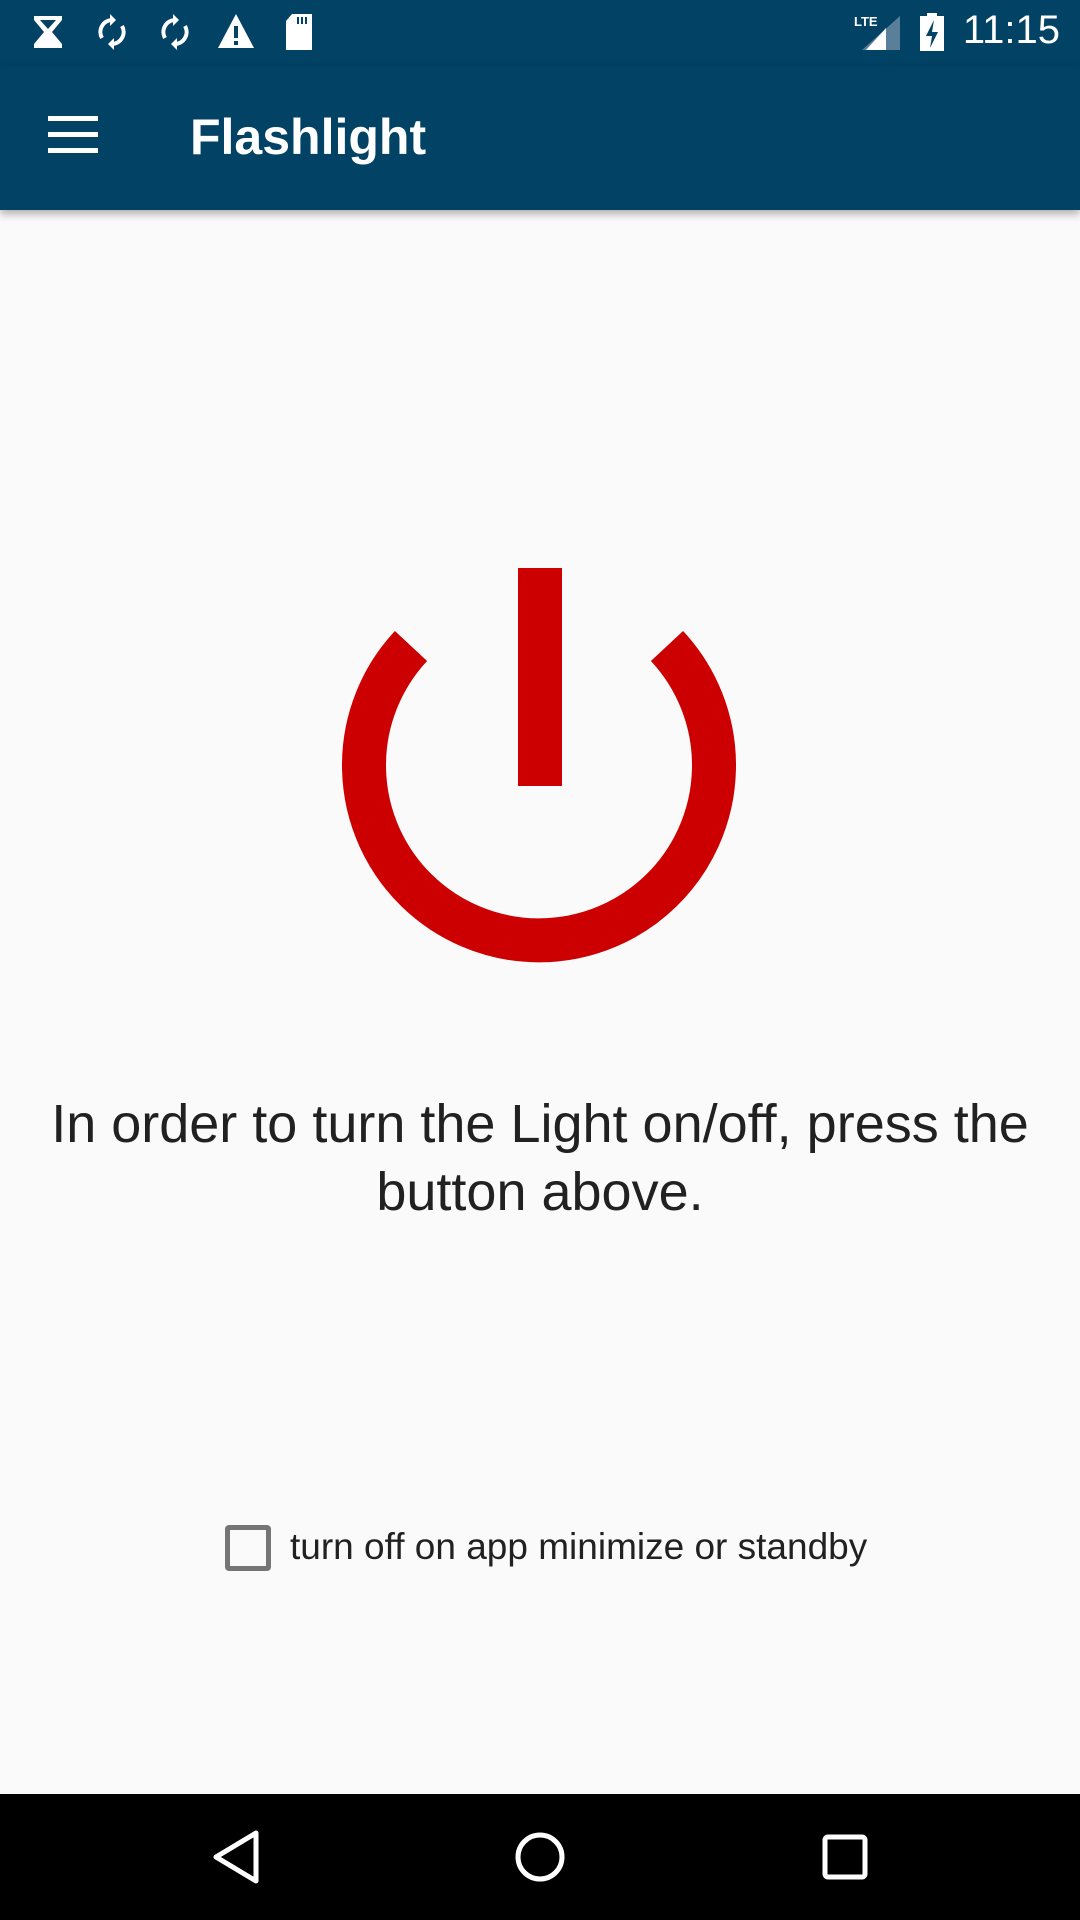 This screenshot has width=1080, height=1920. I want to click on power-icon, so click(539, 765).